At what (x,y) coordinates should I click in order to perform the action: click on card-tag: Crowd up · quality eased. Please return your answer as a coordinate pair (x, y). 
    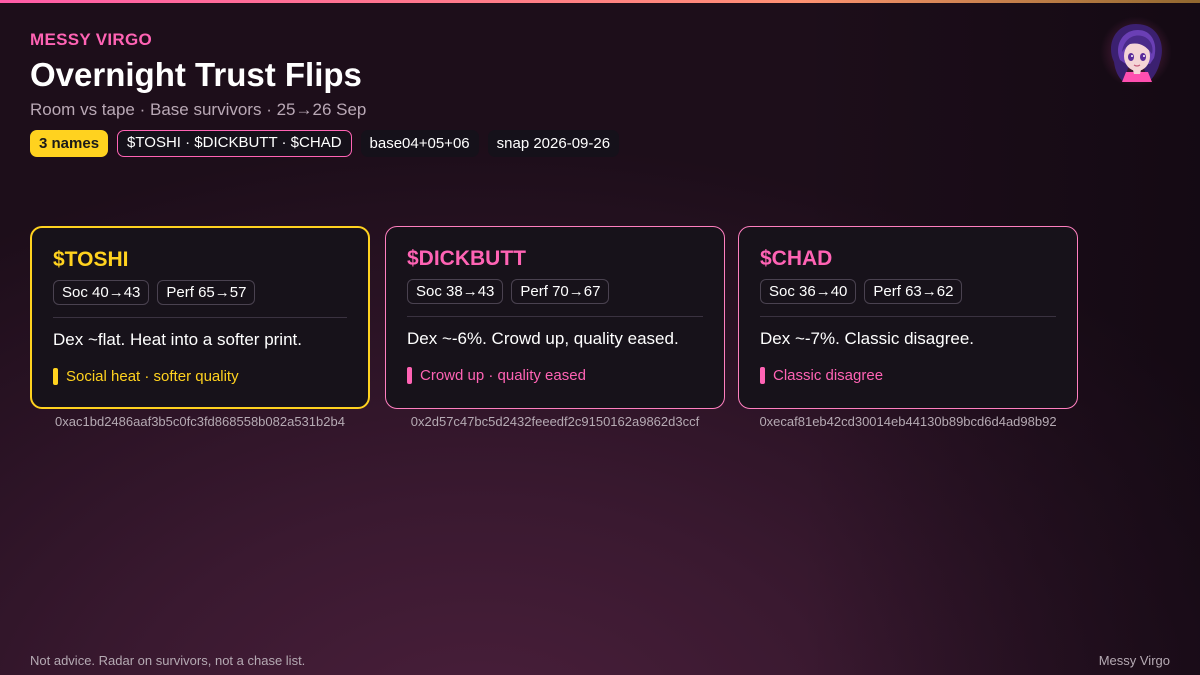
    Looking at the image, I should click on (555, 375).